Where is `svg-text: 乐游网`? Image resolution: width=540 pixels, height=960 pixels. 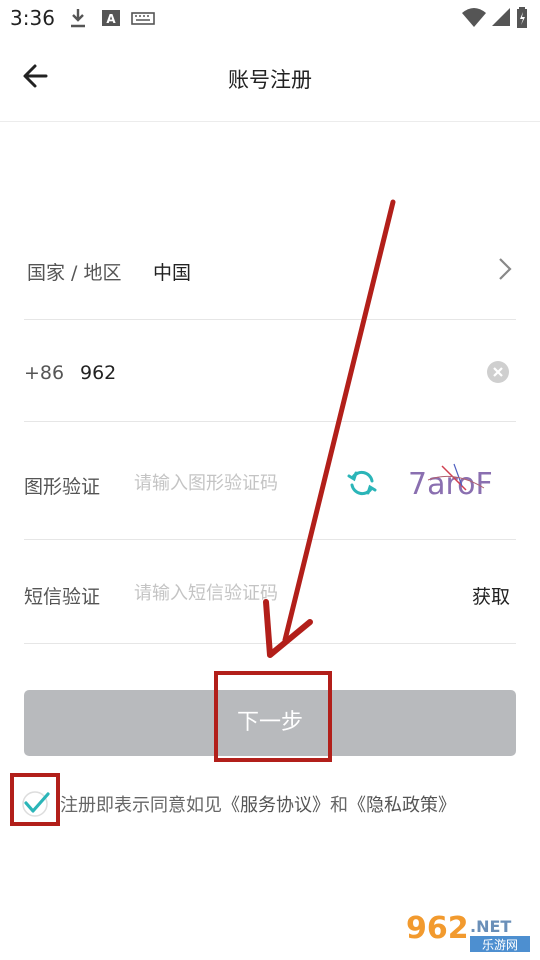 svg-text: 乐游网 is located at coordinates (500, 945).